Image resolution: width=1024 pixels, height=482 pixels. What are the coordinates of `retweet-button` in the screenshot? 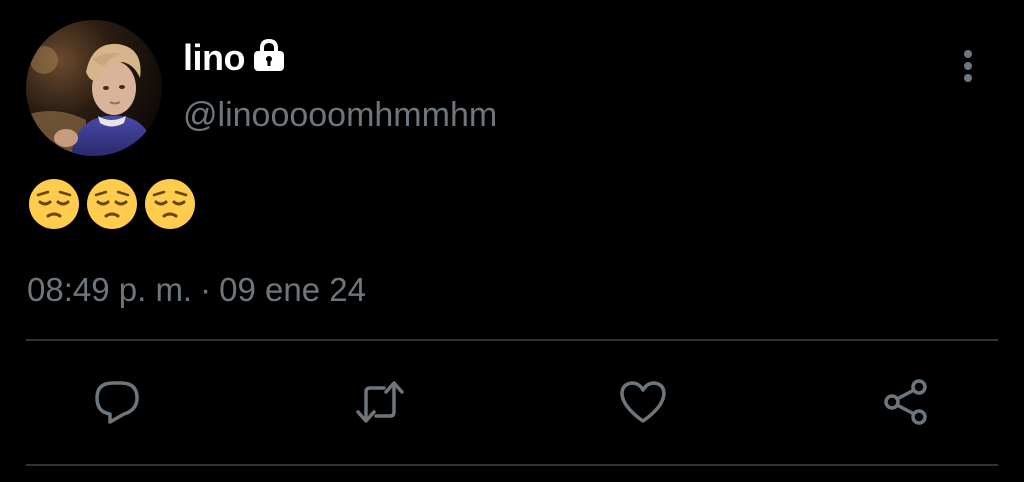 It's located at (380, 402).